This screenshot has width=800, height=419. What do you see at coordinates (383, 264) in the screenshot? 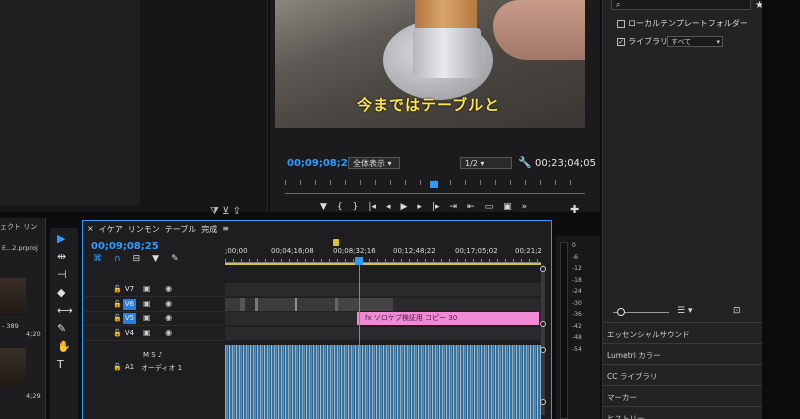
I see `work-area-bar` at bounding box center [383, 264].